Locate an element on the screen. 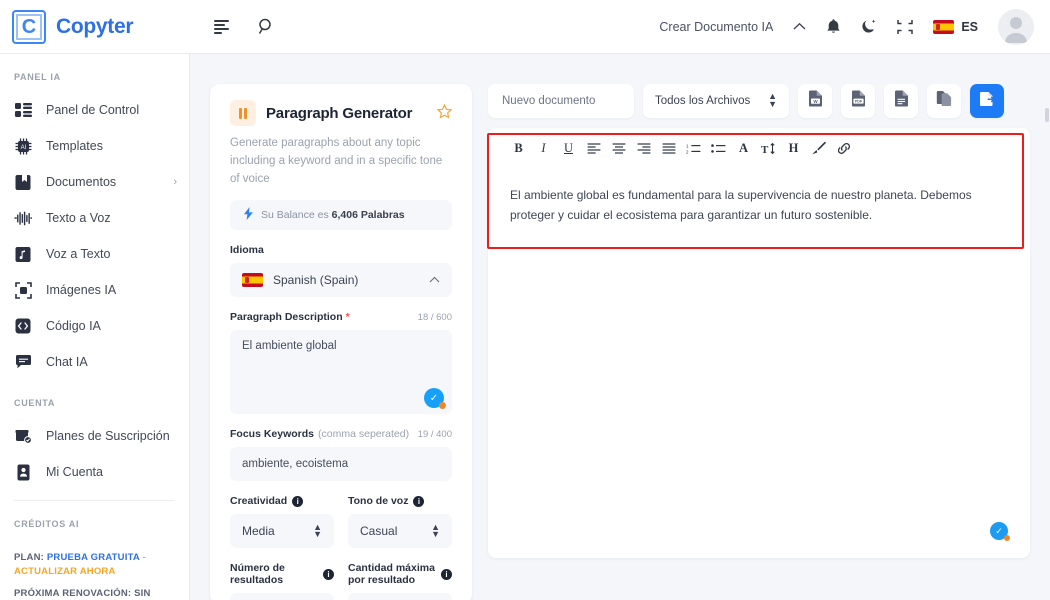  creativity-select: Media ▲ ▼ is located at coordinates (282, 531).